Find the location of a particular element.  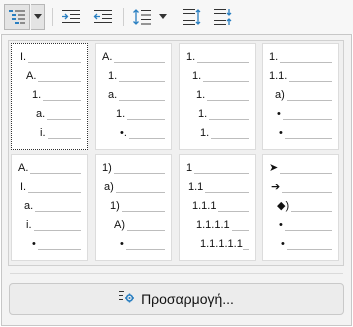

outline-style-1: I. A. 1. a. i. is located at coordinates (49, 96).